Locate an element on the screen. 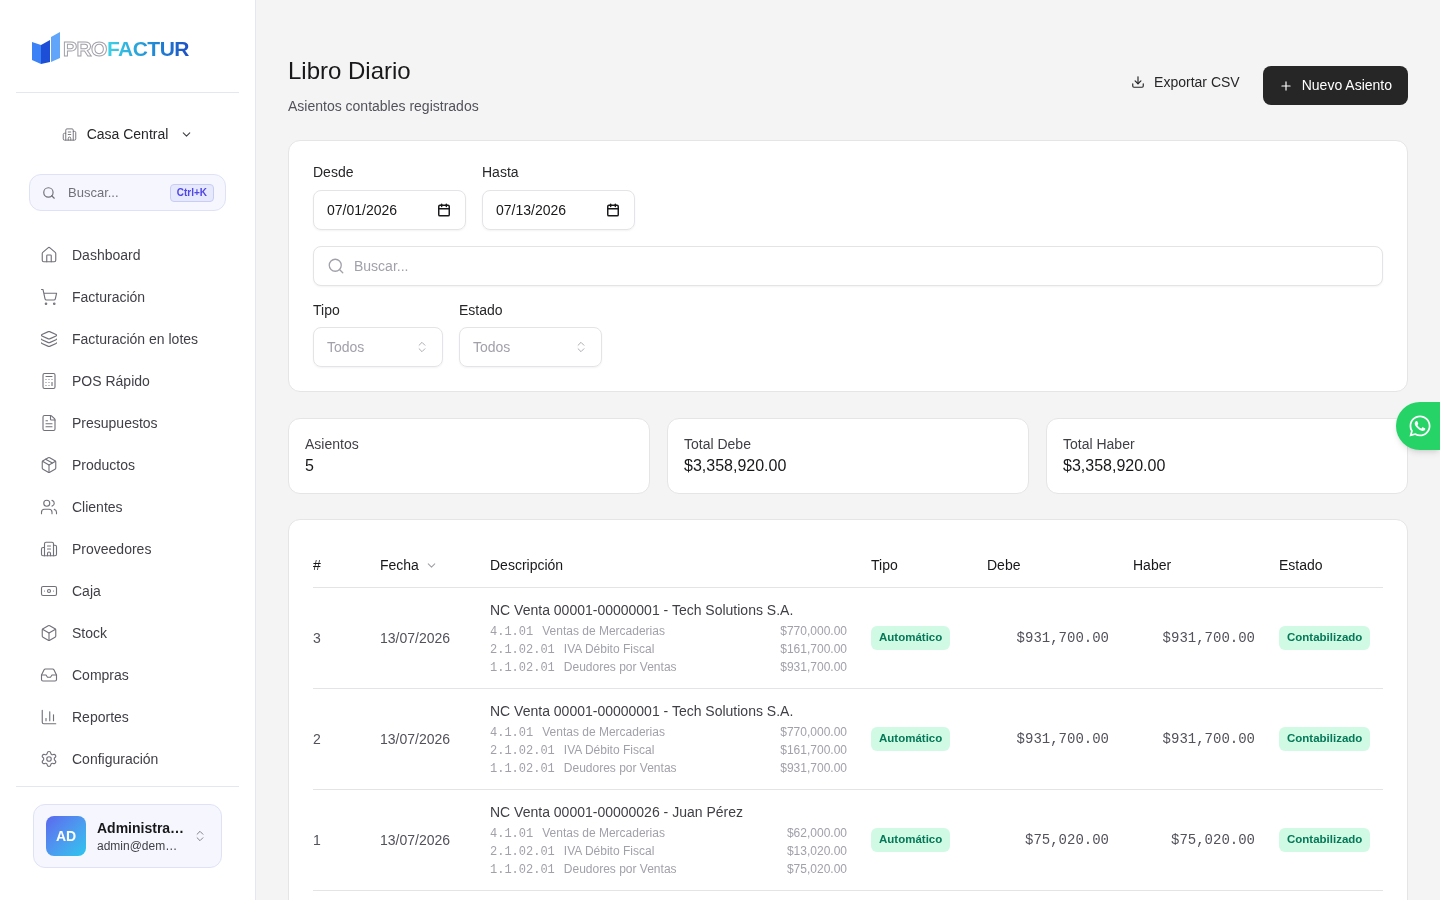  calculator-icon is located at coordinates (49, 381).